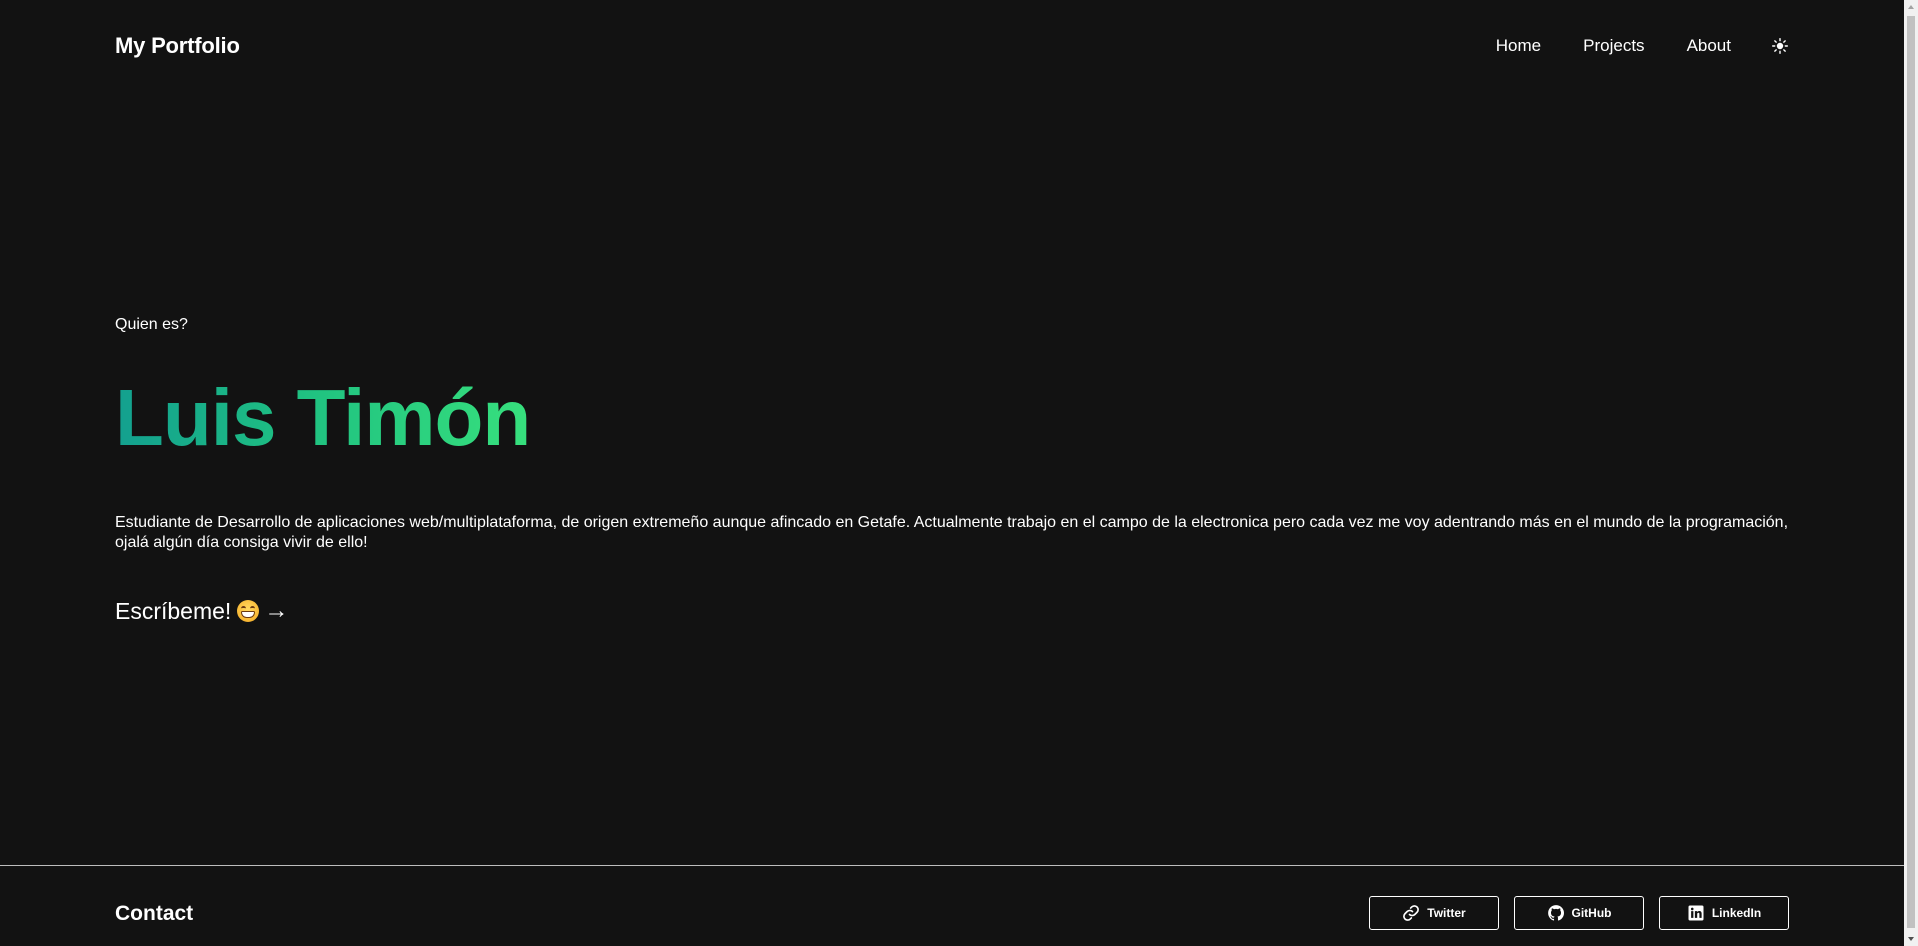 The width and height of the screenshot is (1918, 946). What do you see at coordinates (1591, 913) in the screenshot?
I see `github-label: GitHub` at bounding box center [1591, 913].